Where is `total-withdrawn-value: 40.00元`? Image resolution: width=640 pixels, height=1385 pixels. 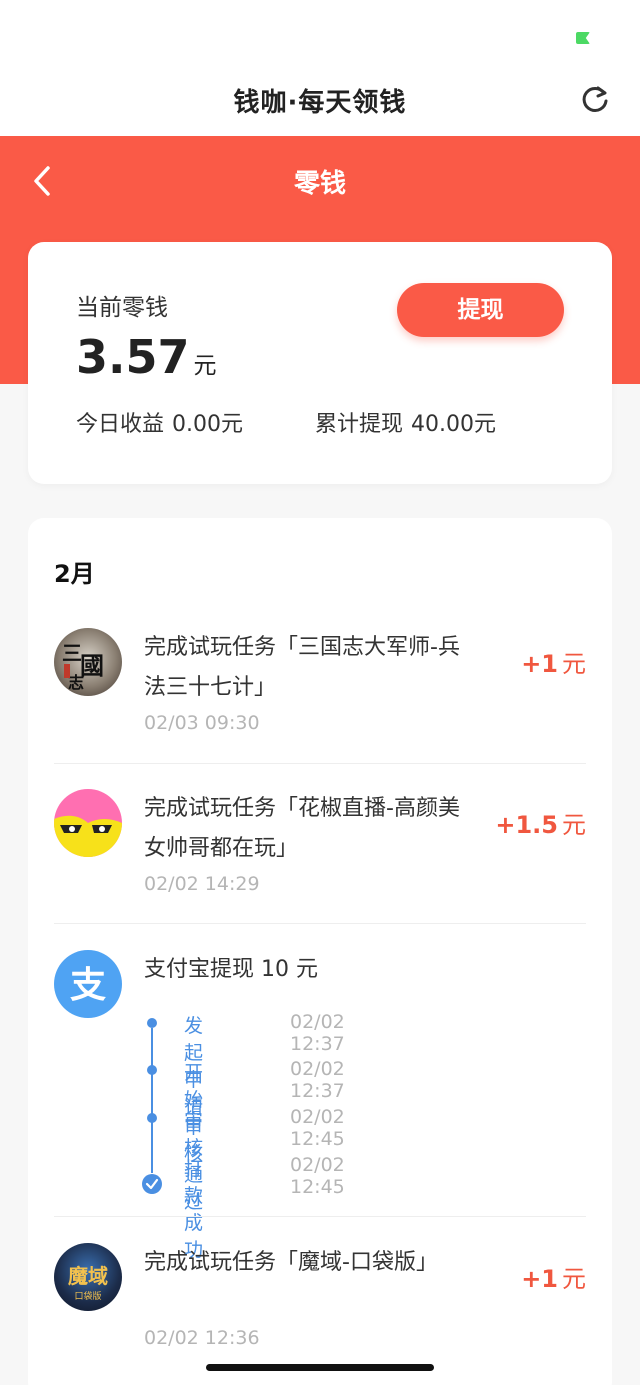
total-withdrawn-value: 40.00元 is located at coordinates (453, 424).